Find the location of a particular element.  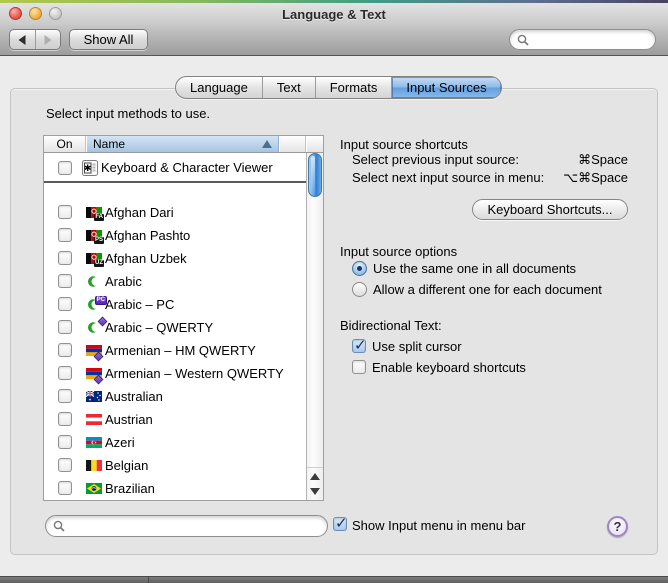

show-all-button: Show All is located at coordinates (108, 39).